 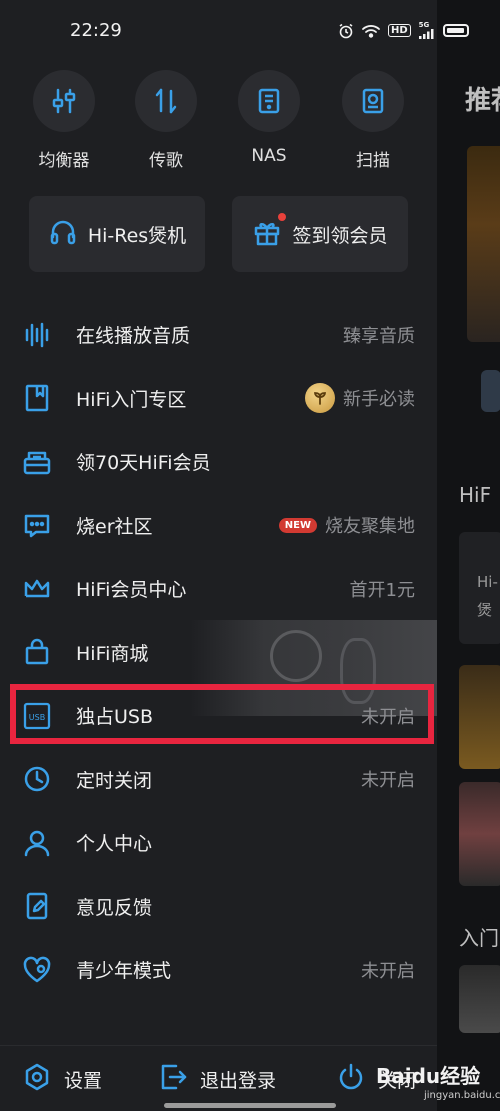 I want to click on status-time: 22:29, so click(x=96, y=30).